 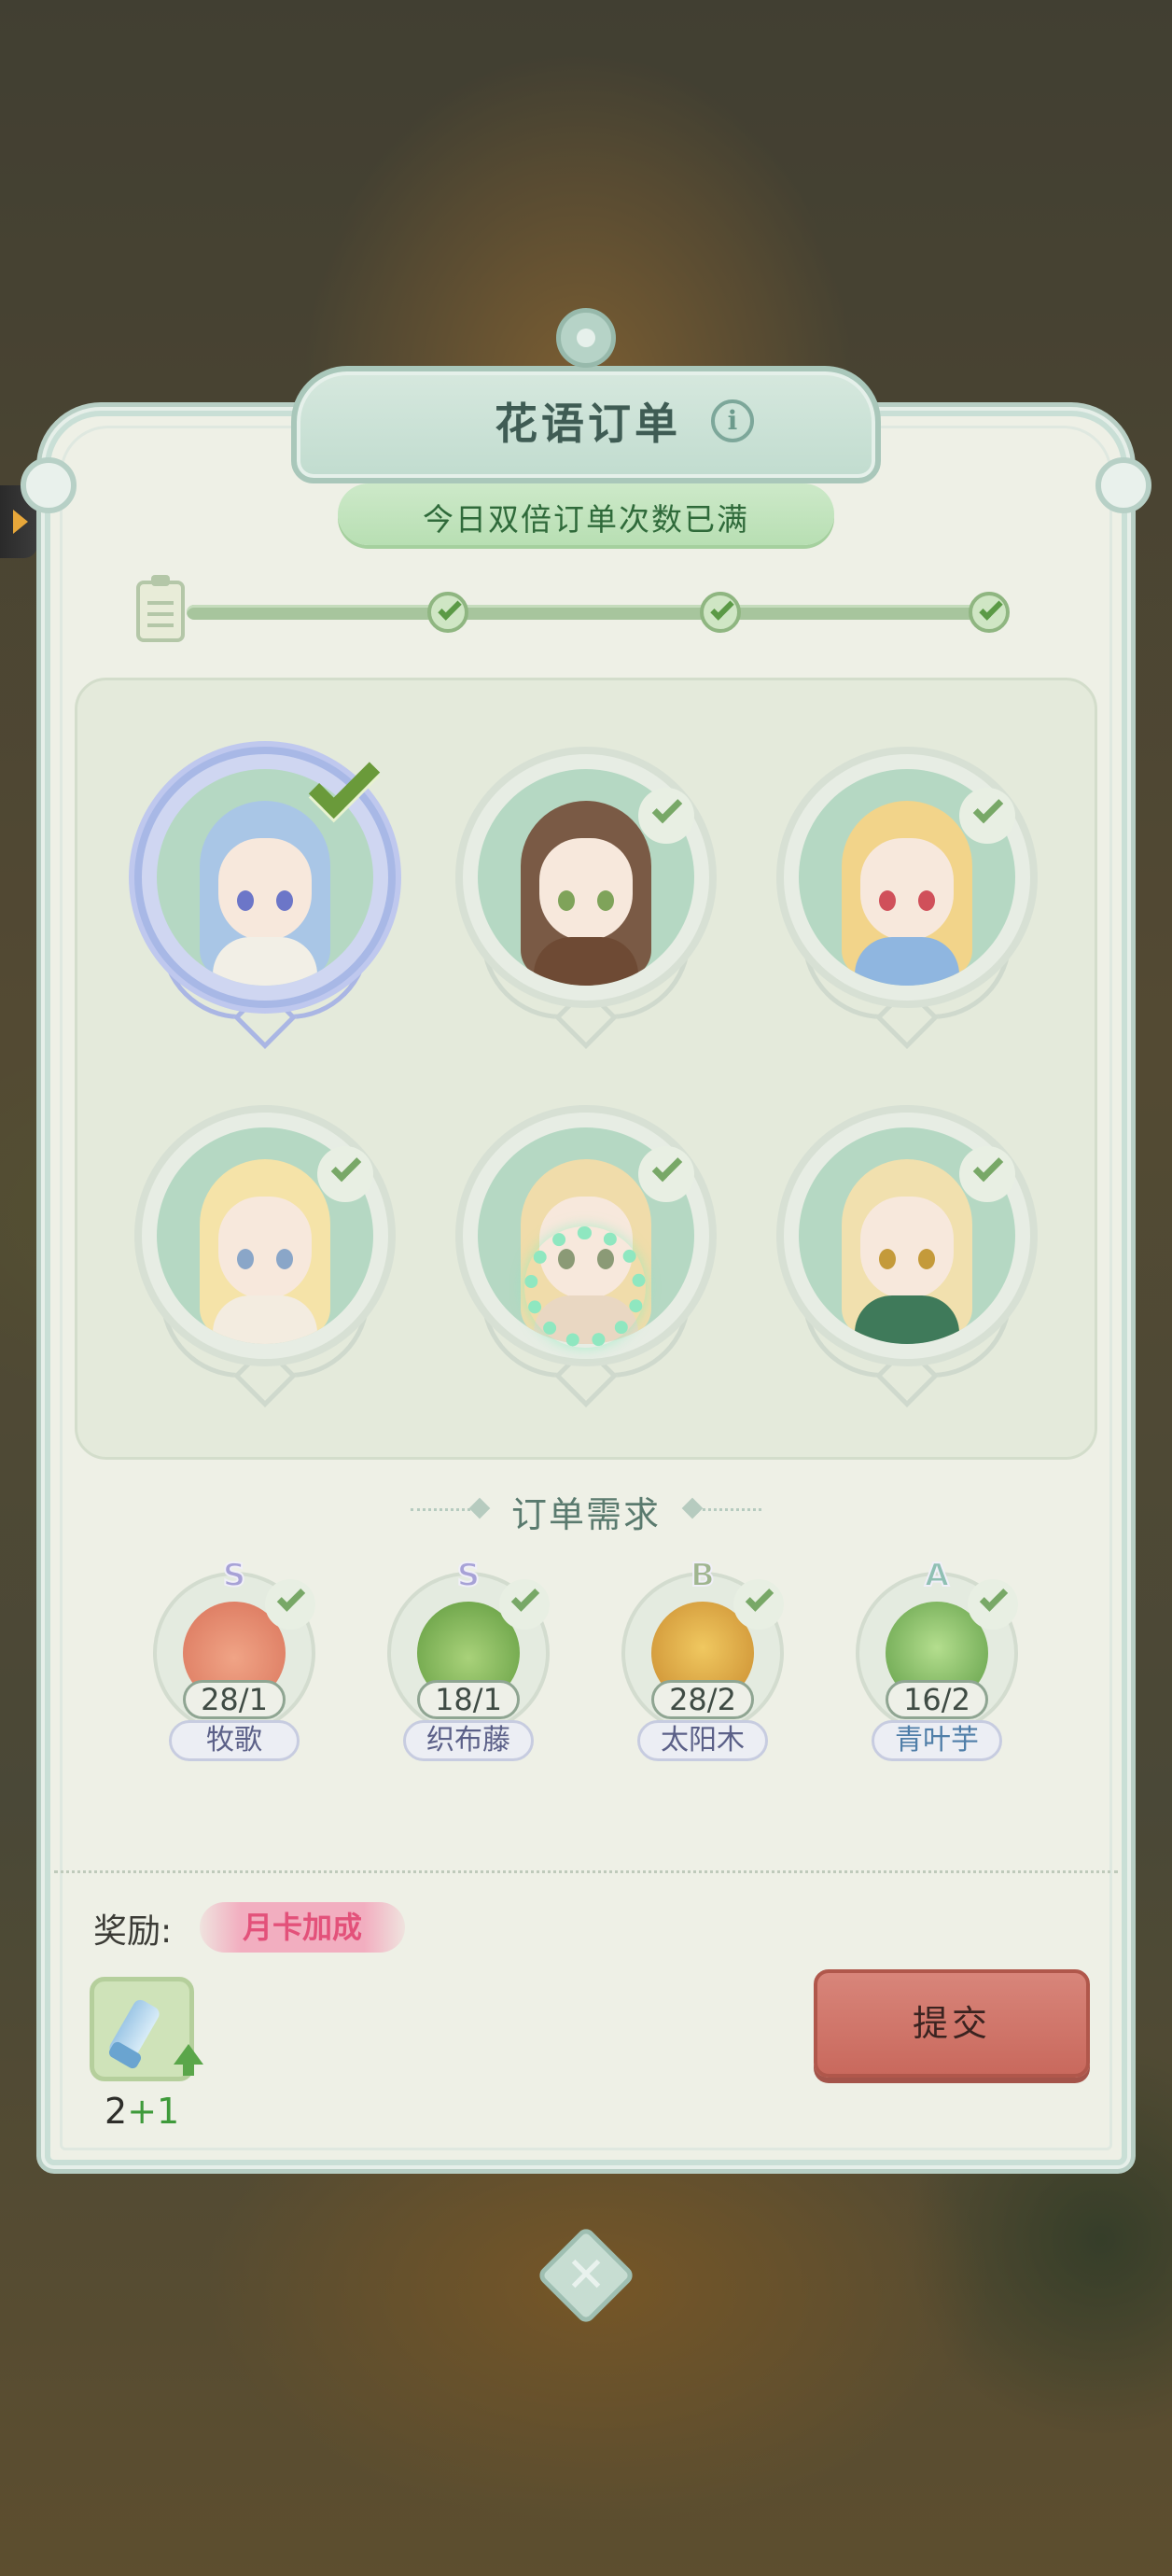 I want to click on monthly-card-bonus-tag: 月卡加成, so click(x=302, y=1928).